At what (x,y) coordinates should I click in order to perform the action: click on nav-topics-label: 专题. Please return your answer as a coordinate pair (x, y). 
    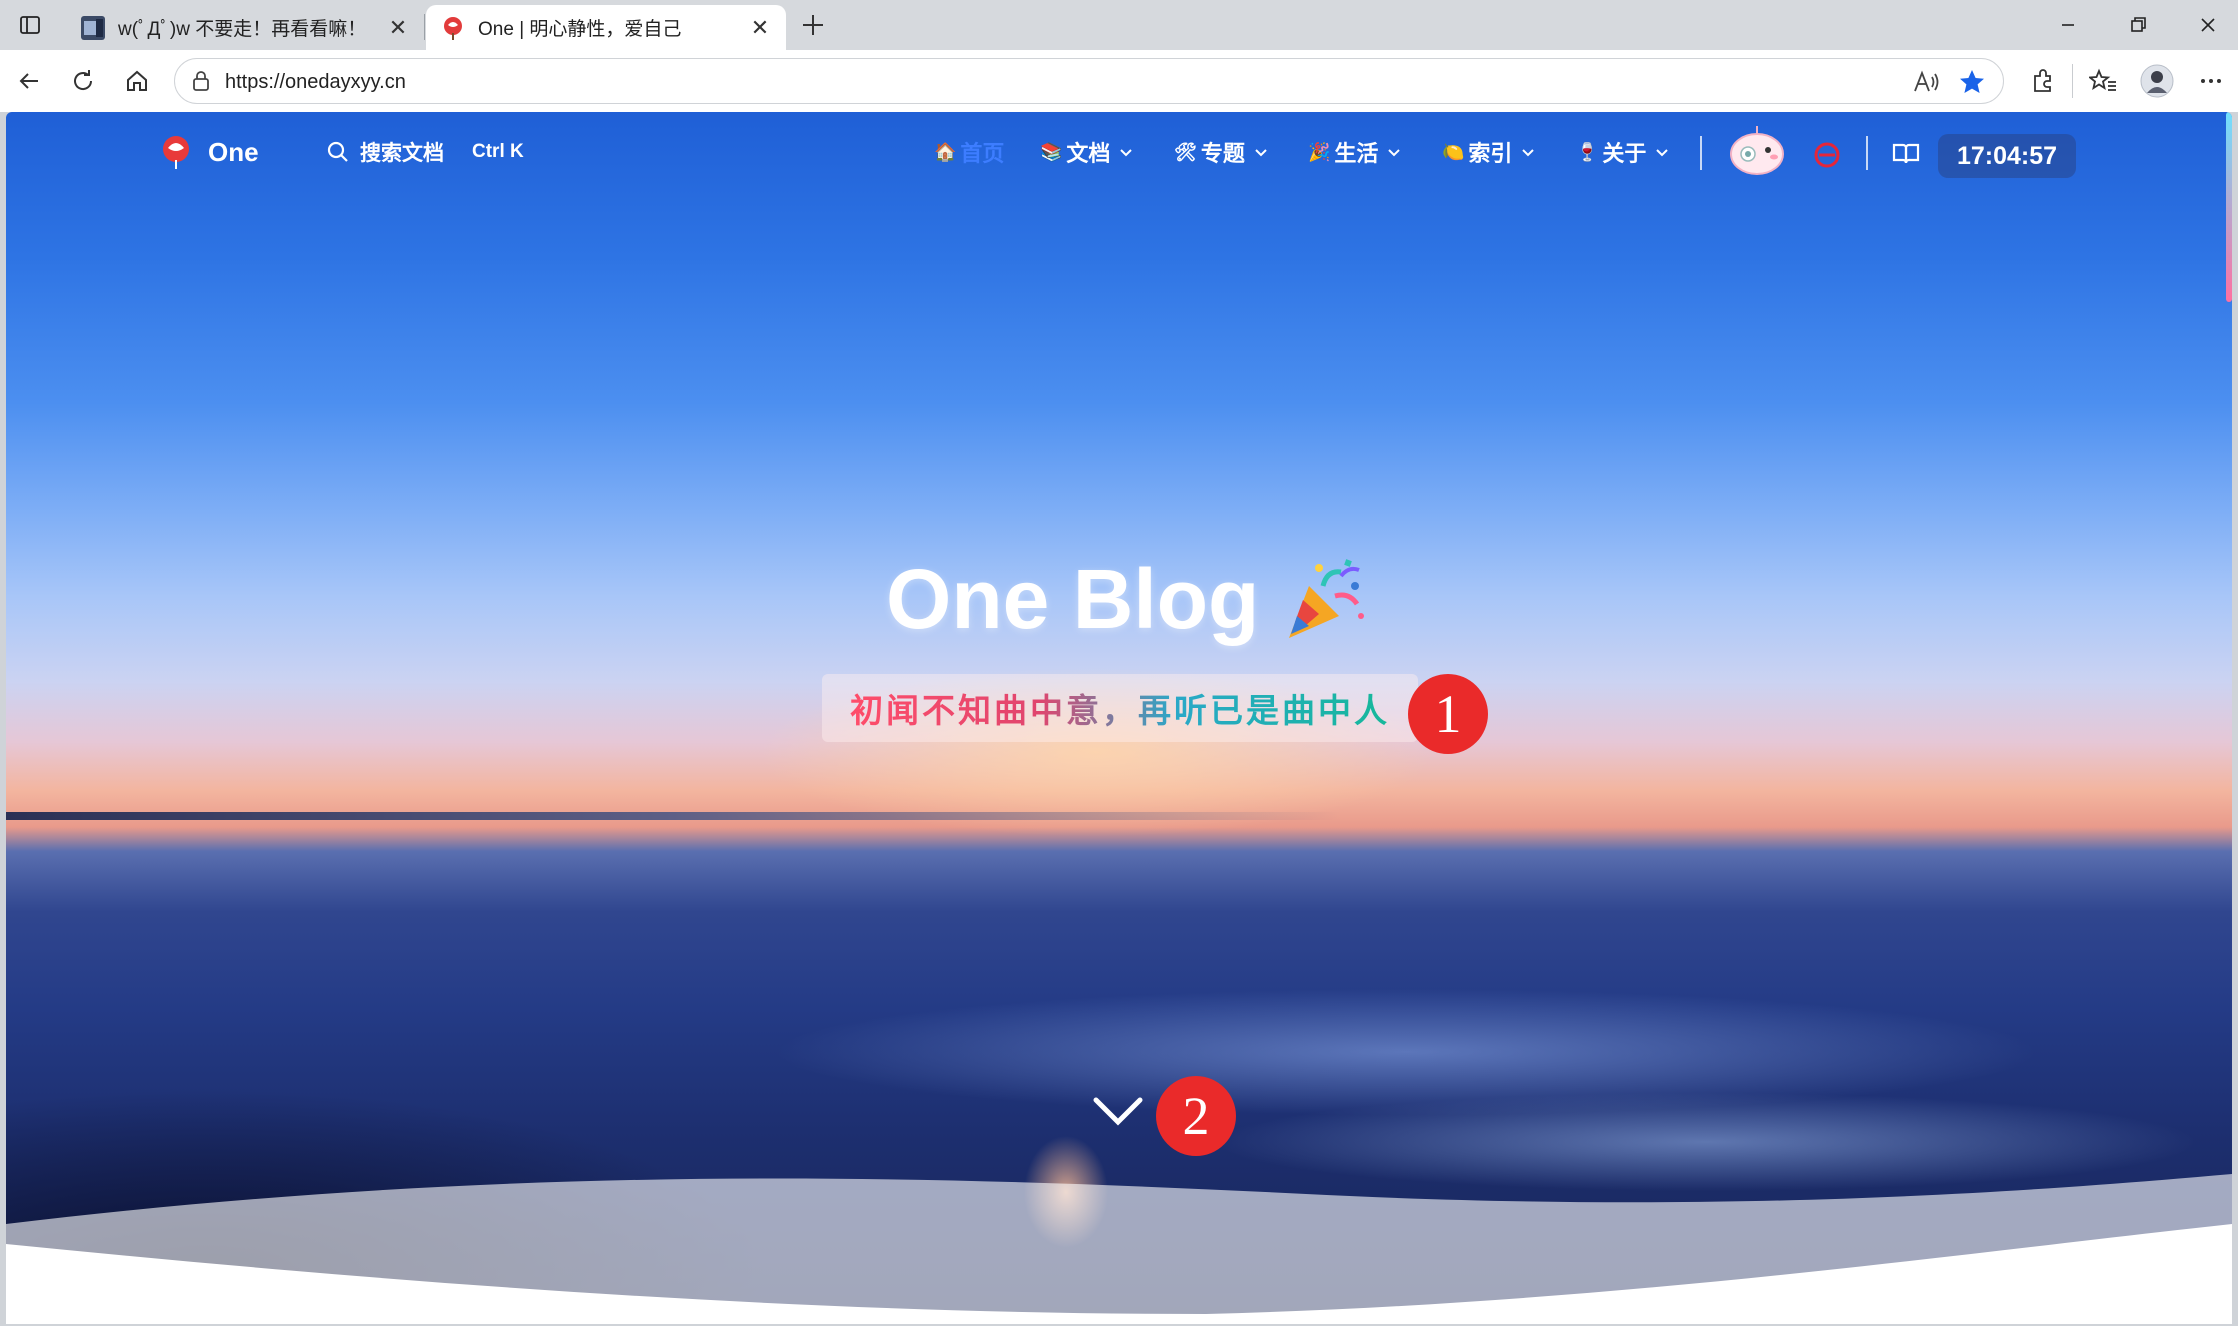
    Looking at the image, I should click on (1222, 153).